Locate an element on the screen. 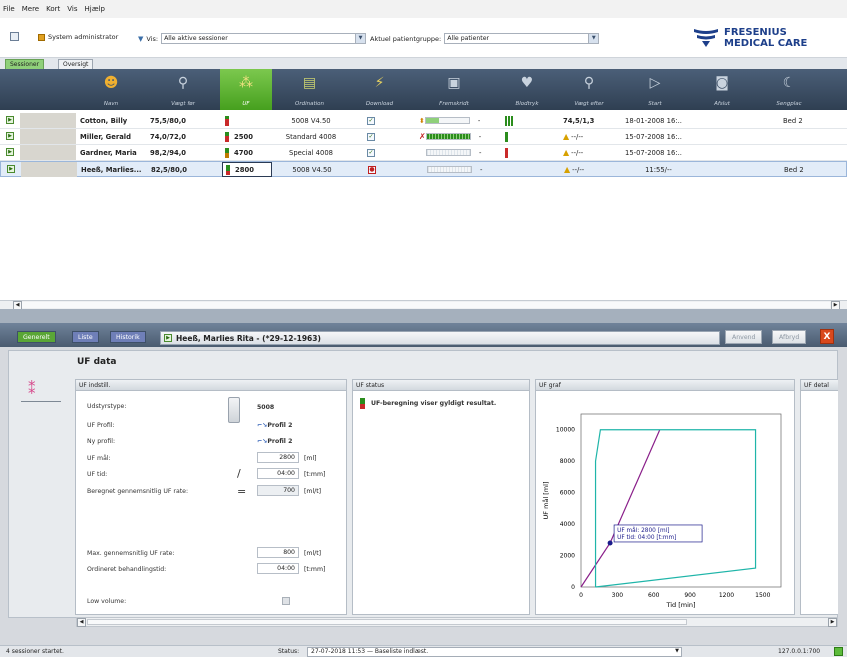 Image resolution: width=847 pixels, height=657 pixels. menu-help: Hjælp is located at coordinates (95, 9).